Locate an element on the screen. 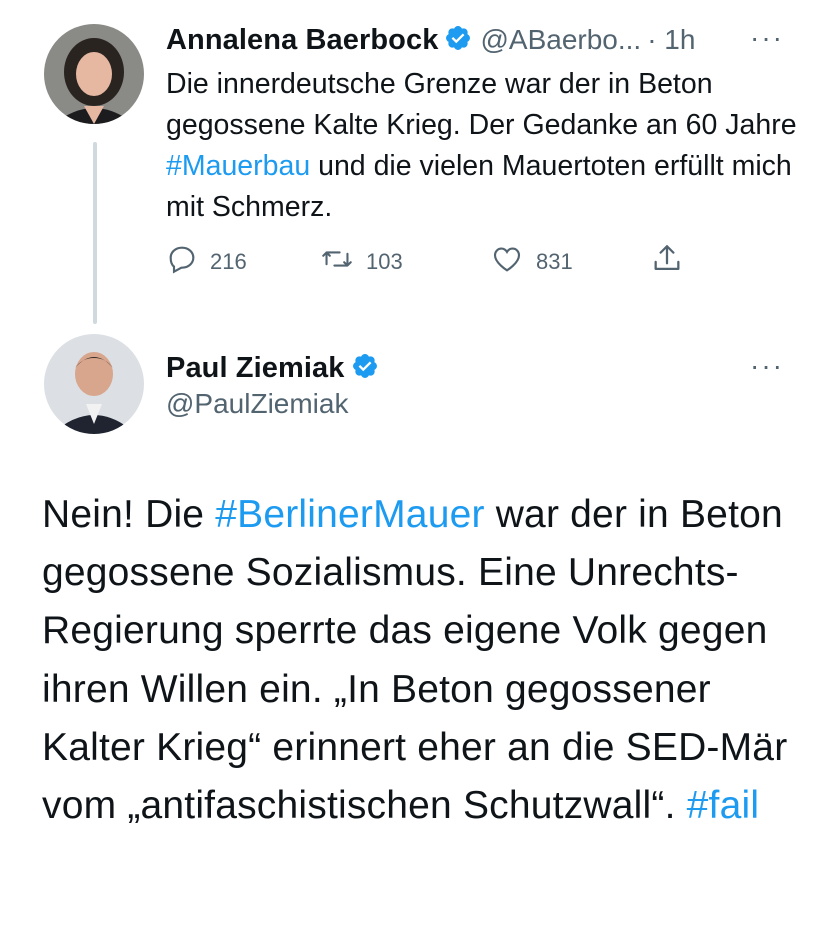 The width and height of the screenshot is (828, 937). hashtag-link: #fail is located at coordinates (723, 805).